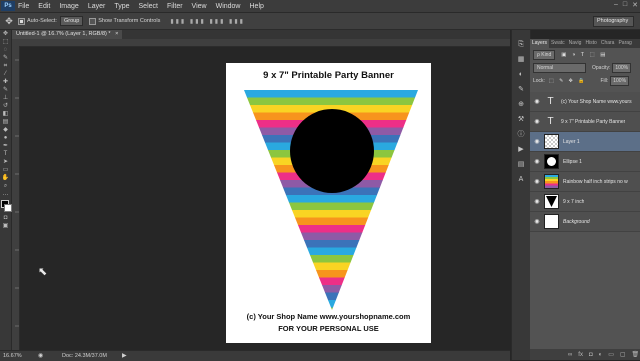 This screenshot has width=640, height=361. Describe the element at coordinates (544, 55) in the screenshot. I see `kind-filter-dropdown: ρ Kind` at that location.